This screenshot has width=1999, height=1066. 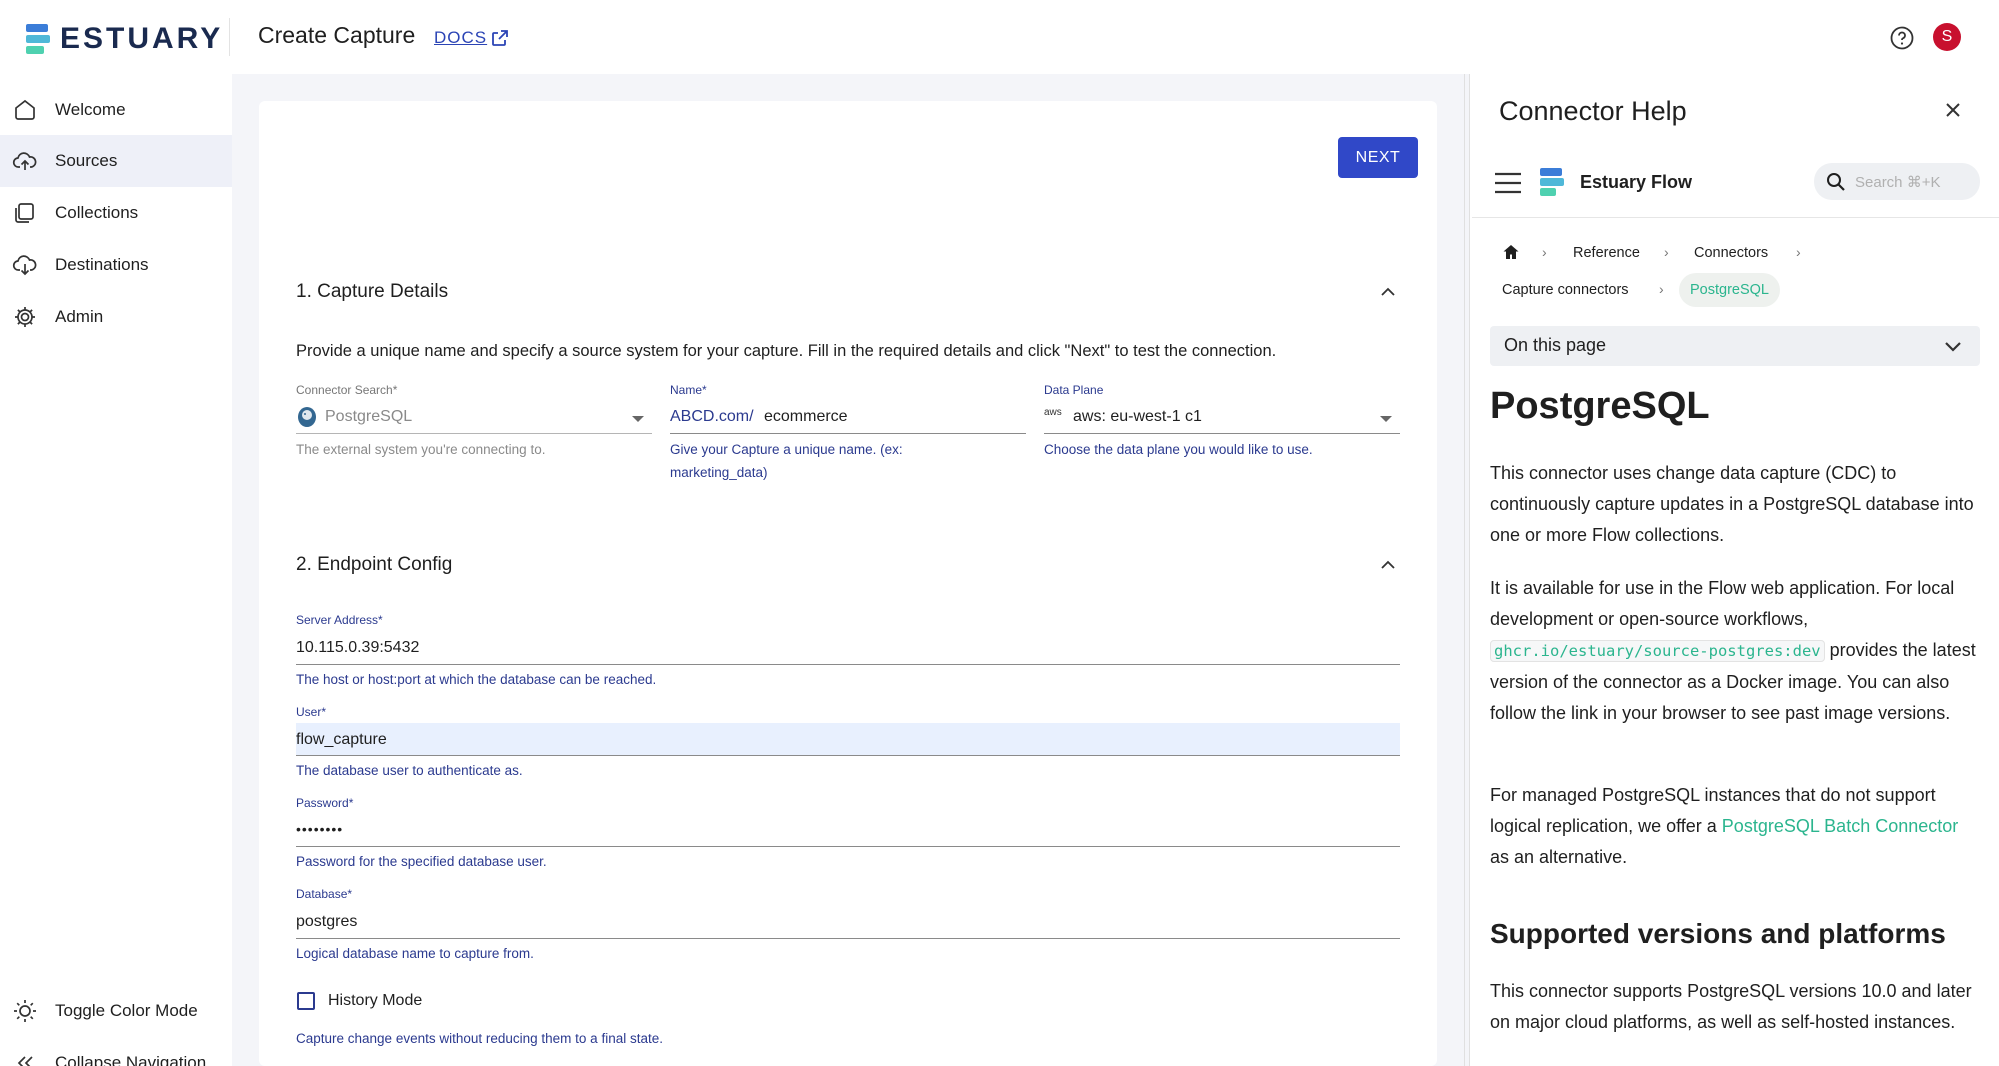 What do you see at coordinates (848, 755) in the screenshot?
I see `user-underline` at bounding box center [848, 755].